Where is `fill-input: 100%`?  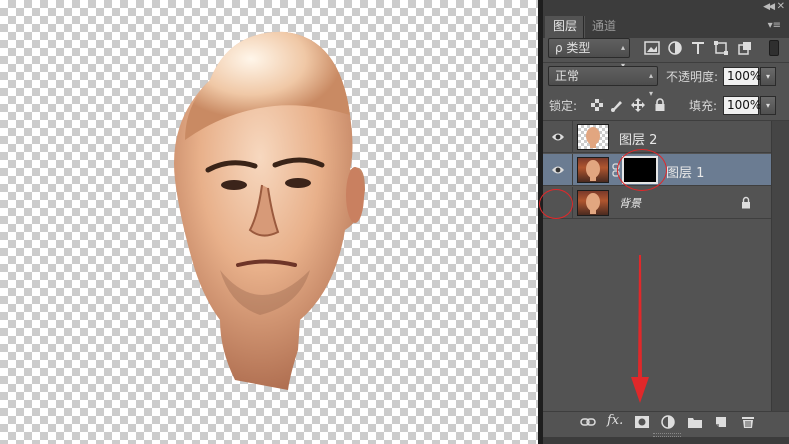 fill-input: 100% is located at coordinates (742, 105).